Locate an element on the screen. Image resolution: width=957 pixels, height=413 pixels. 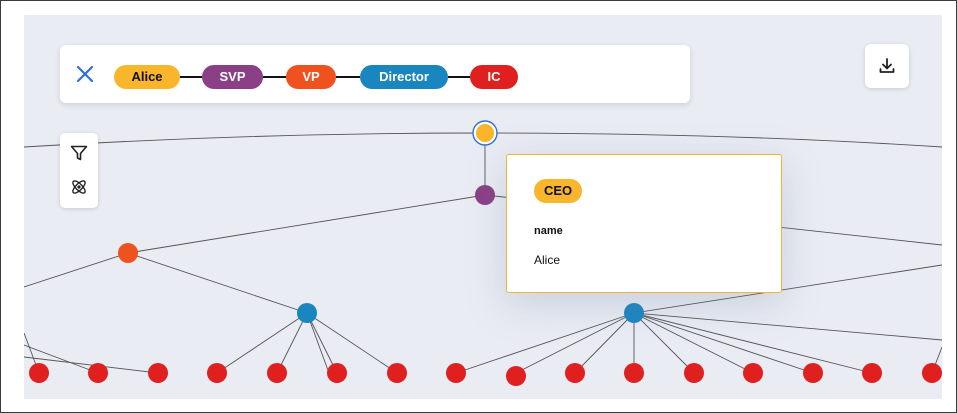
download-button is located at coordinates (887, 66).